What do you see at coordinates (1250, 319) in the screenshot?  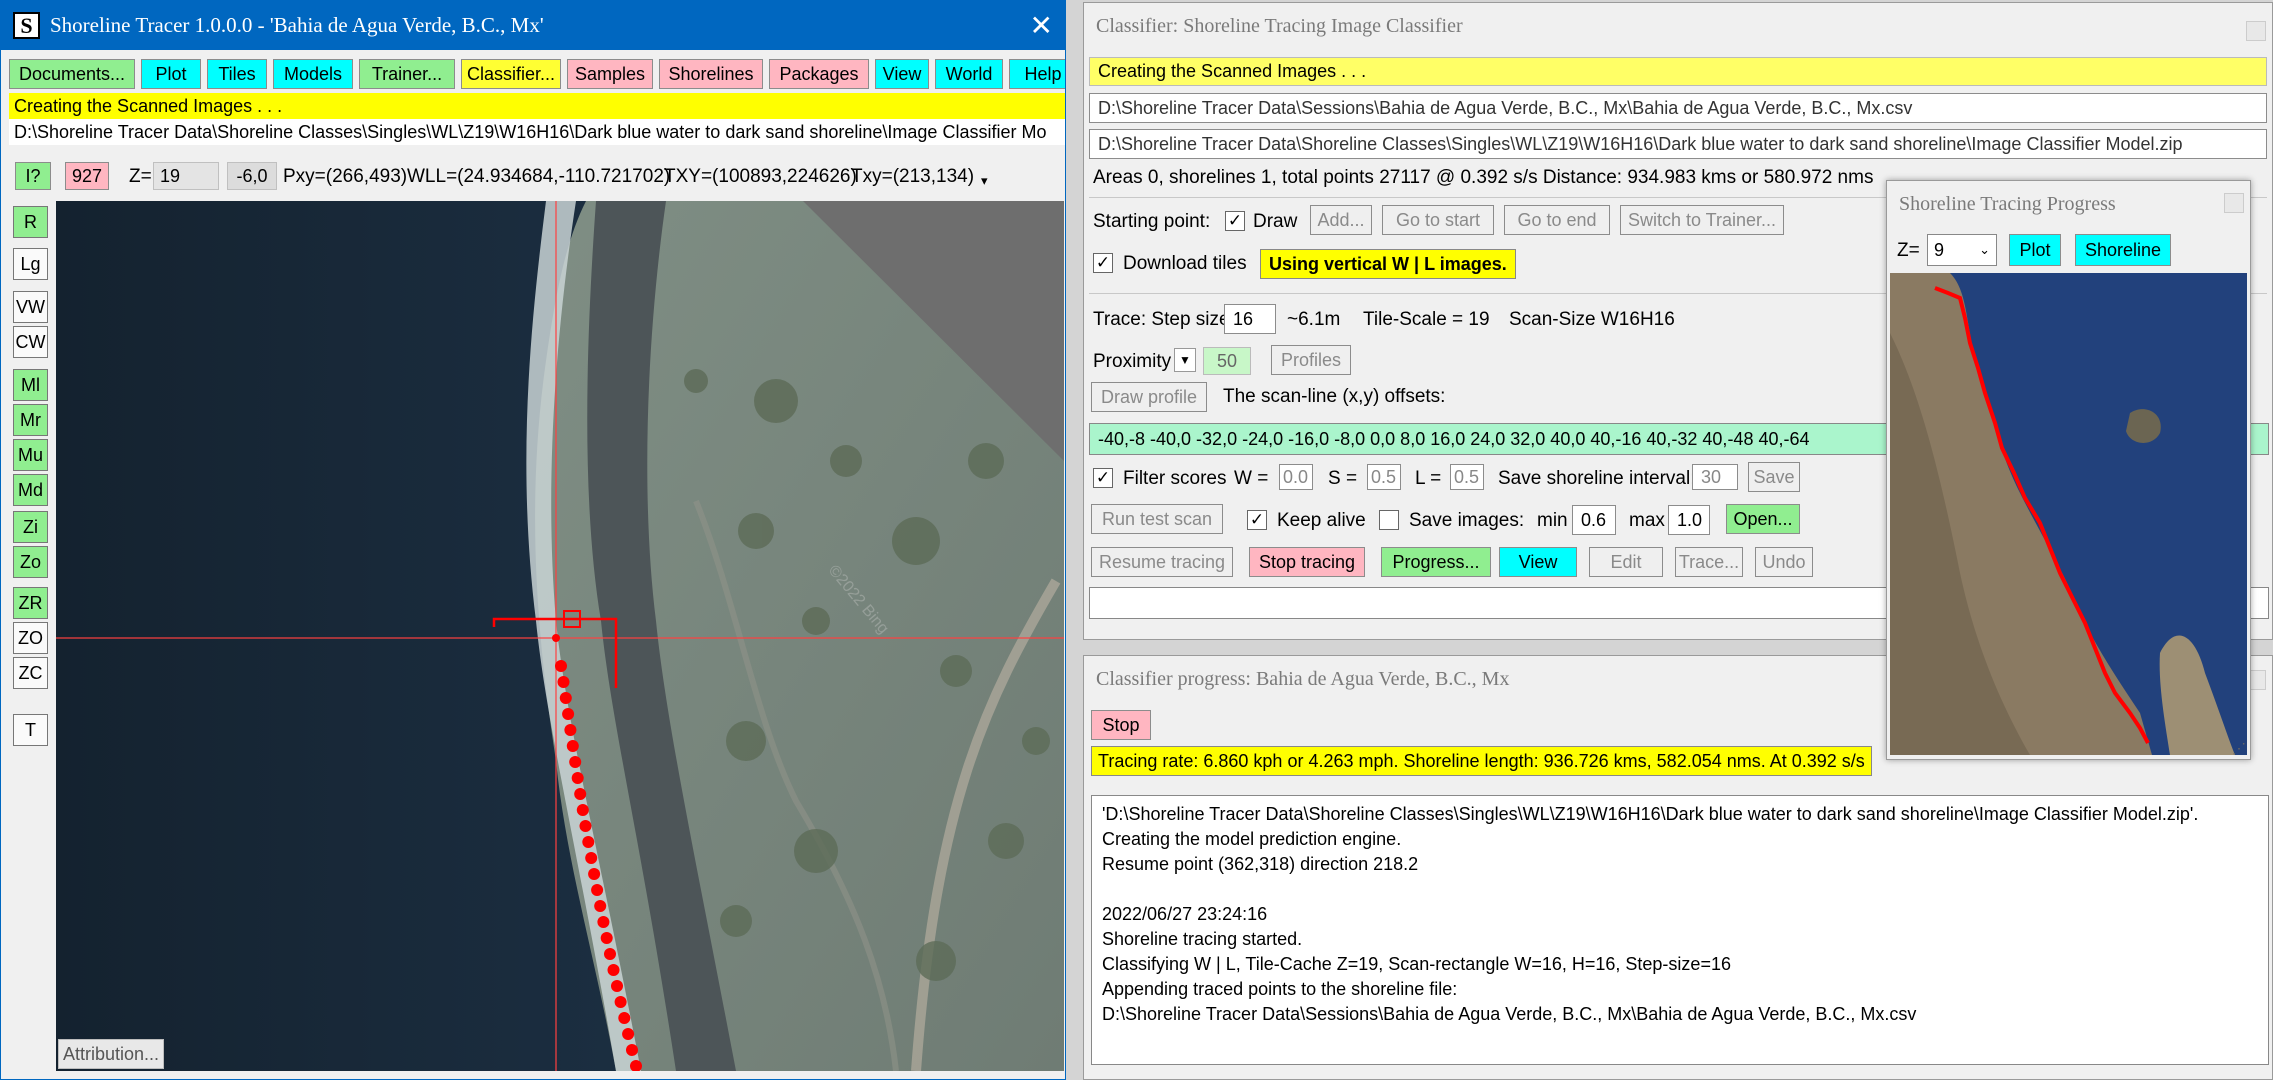 I see `step-size-field: 16` at bounding box center [1250, 319].